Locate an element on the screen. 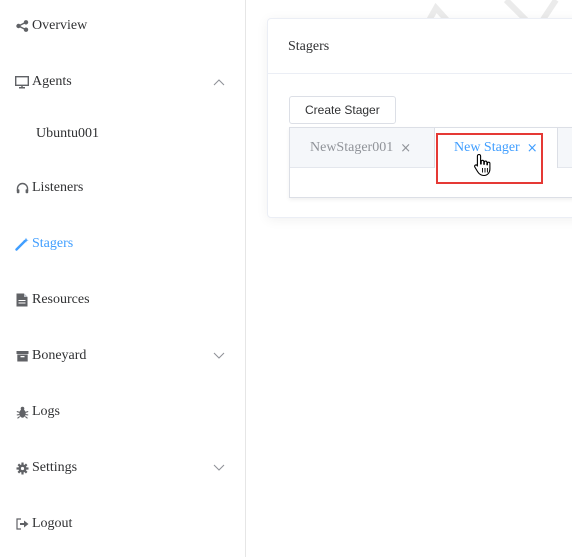 The height and width of the screenshot is (557, 572). tab-newstager001: NewStager001 × is located at coordinates (360, 148).